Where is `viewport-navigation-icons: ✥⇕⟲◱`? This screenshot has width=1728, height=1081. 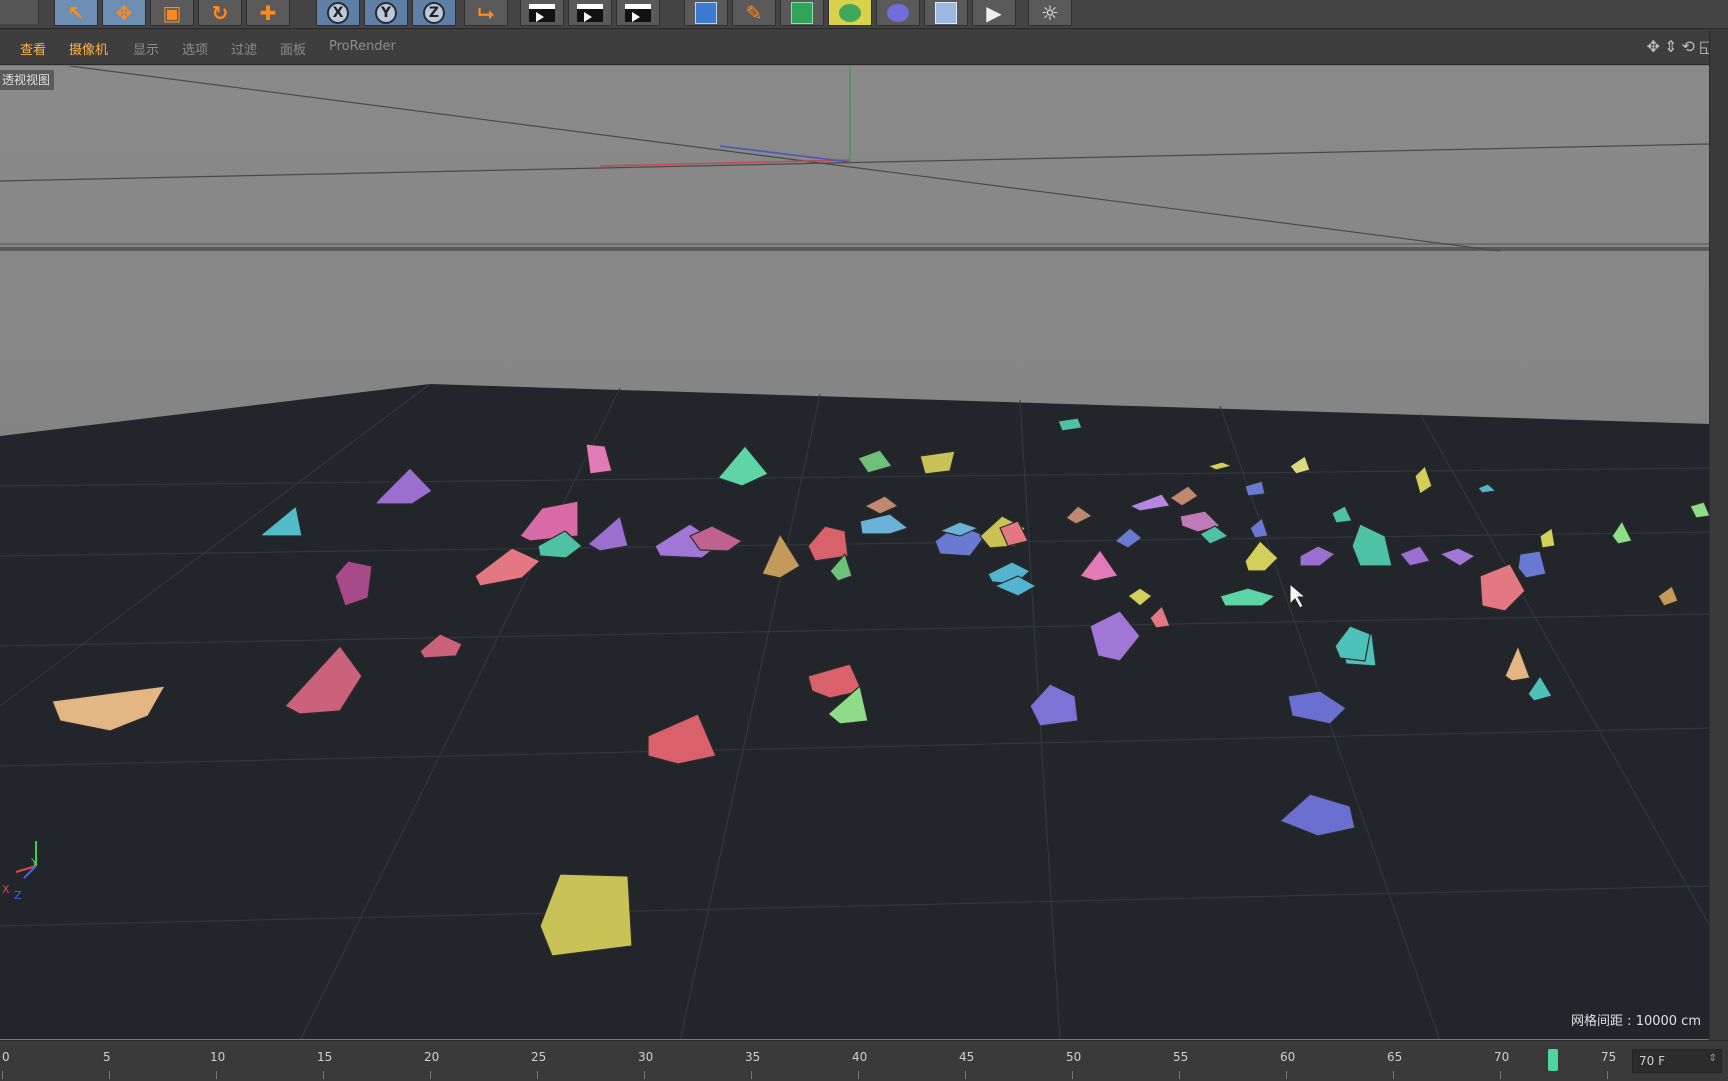
viewport-navigation-icons: ✥⇕⟲◱ is located at coordinates (1682, 46).